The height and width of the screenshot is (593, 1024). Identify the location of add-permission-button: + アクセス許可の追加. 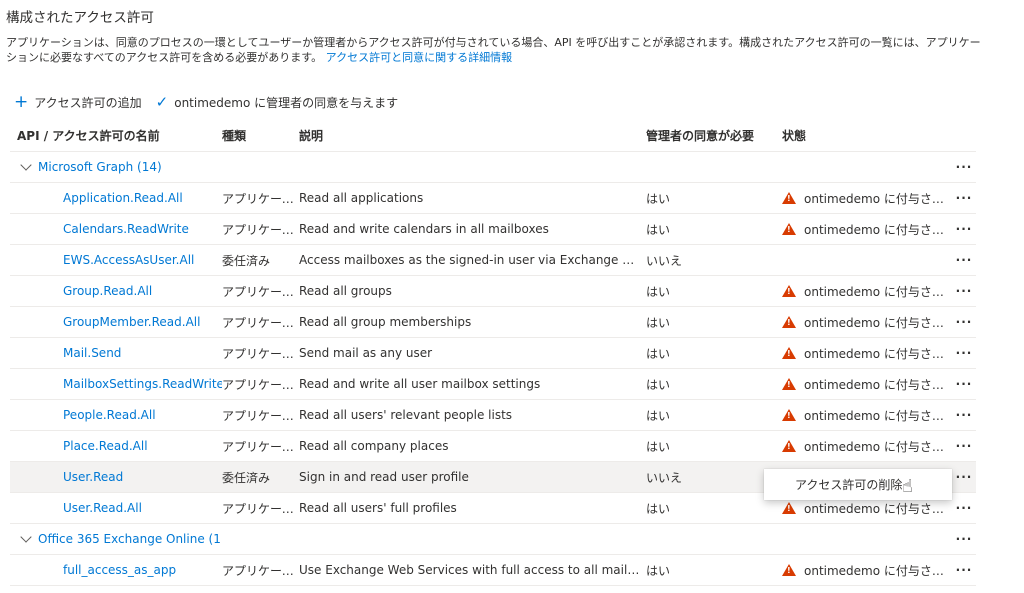
(78, 101).